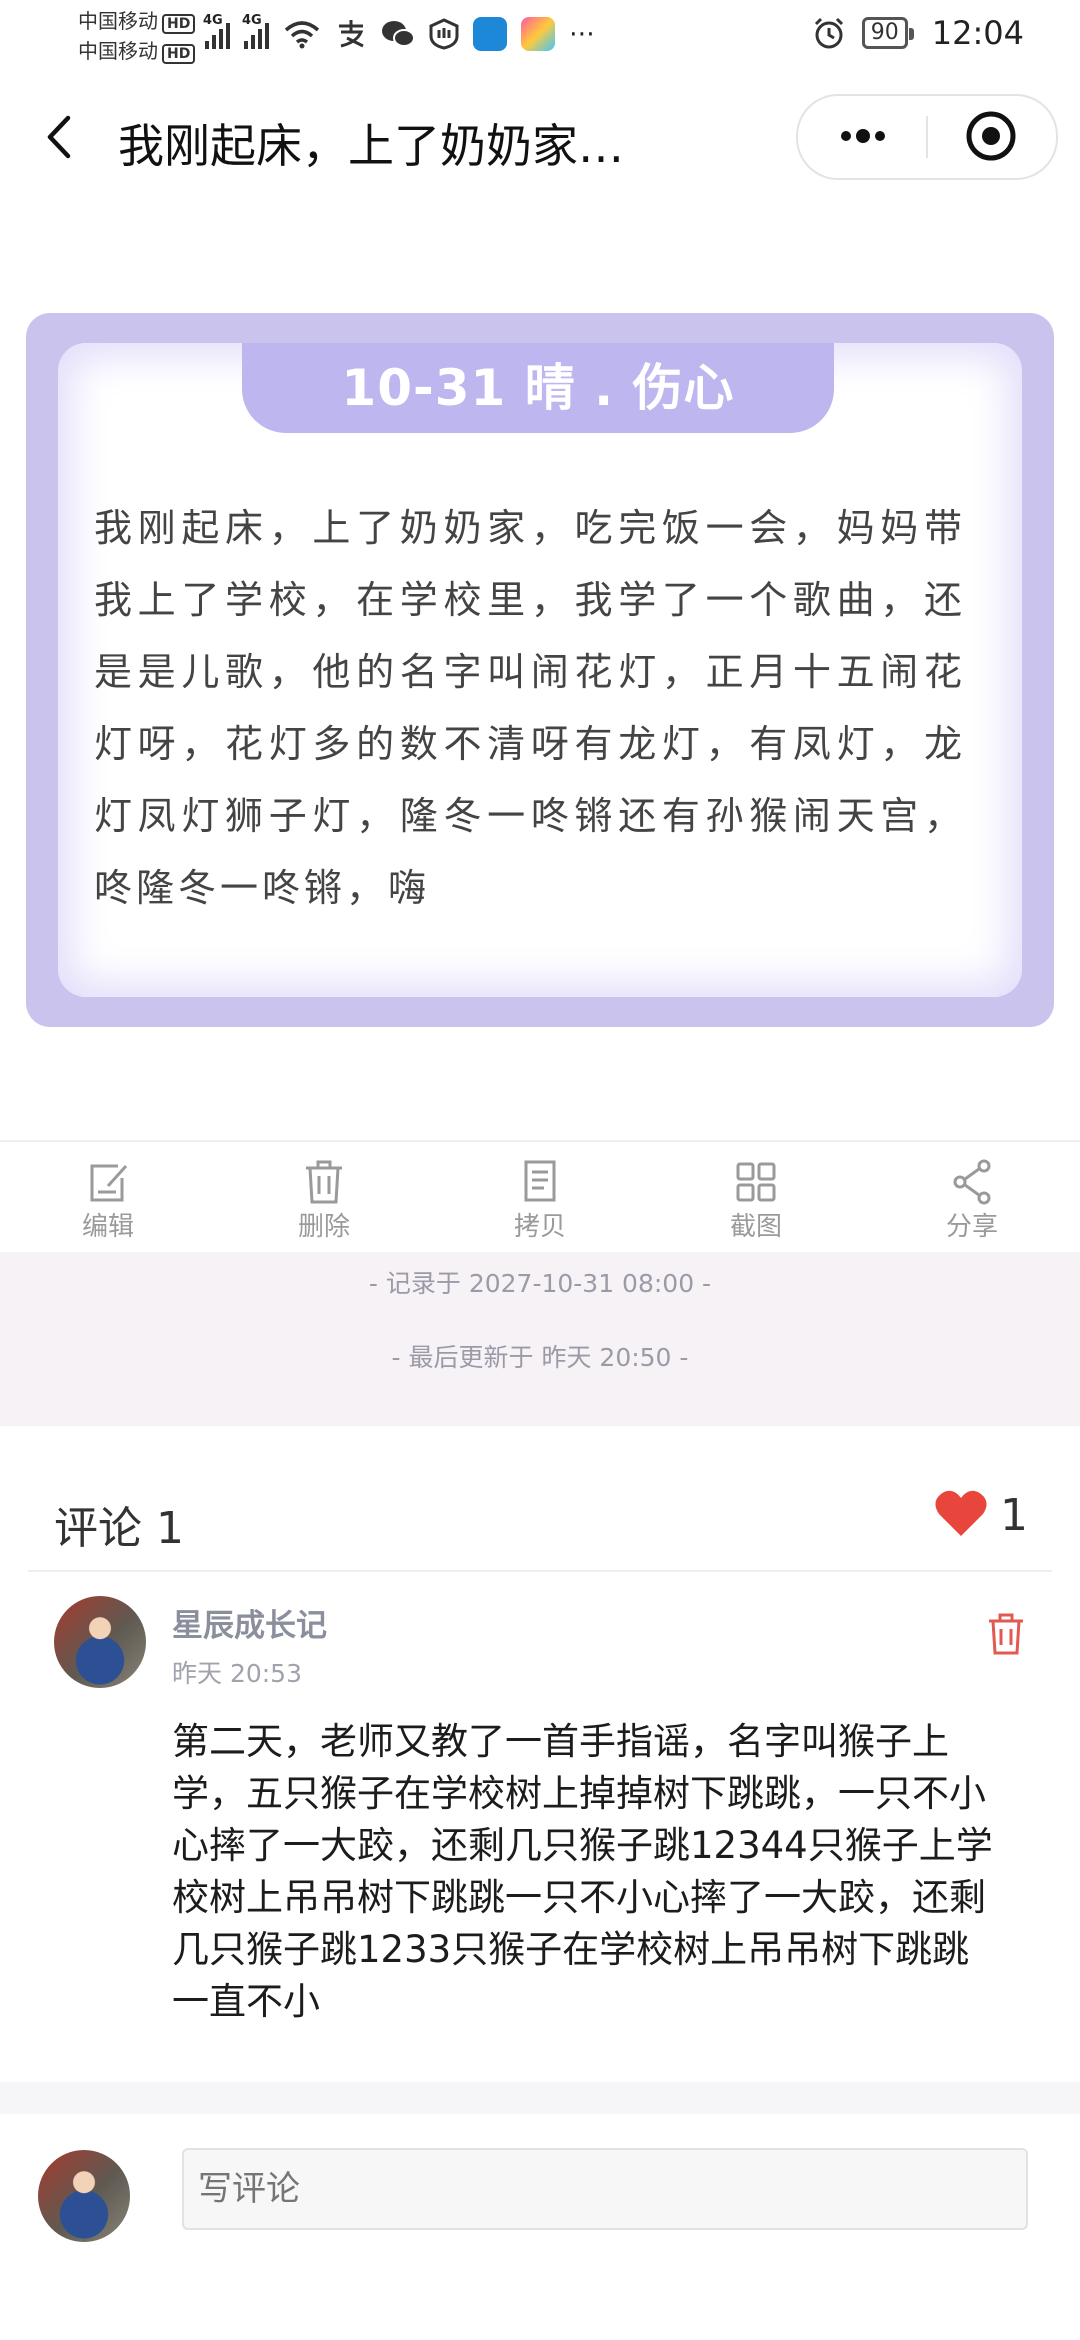  I want to click on more-options-icon, so click(863, 136).